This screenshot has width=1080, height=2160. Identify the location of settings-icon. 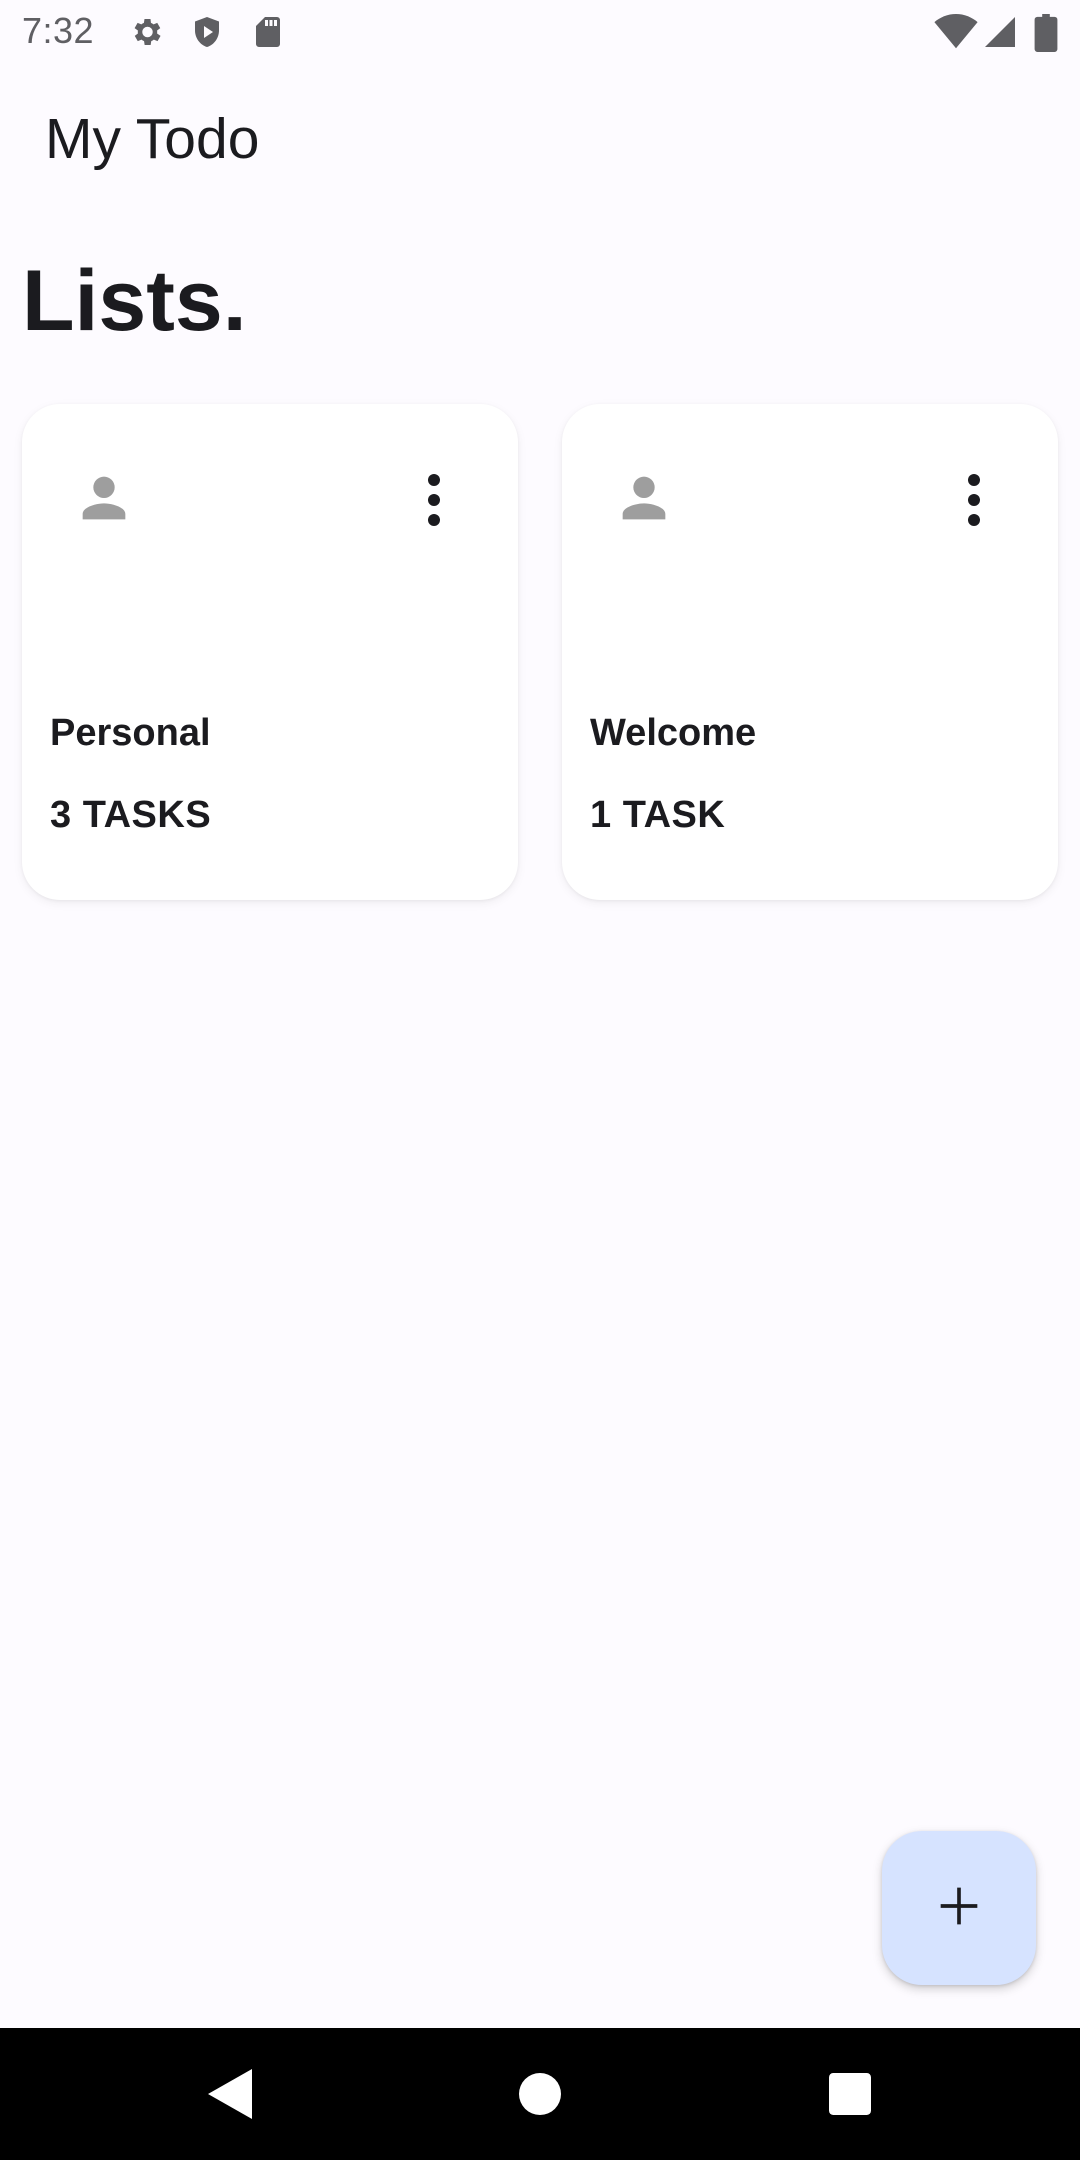
(146, 32).